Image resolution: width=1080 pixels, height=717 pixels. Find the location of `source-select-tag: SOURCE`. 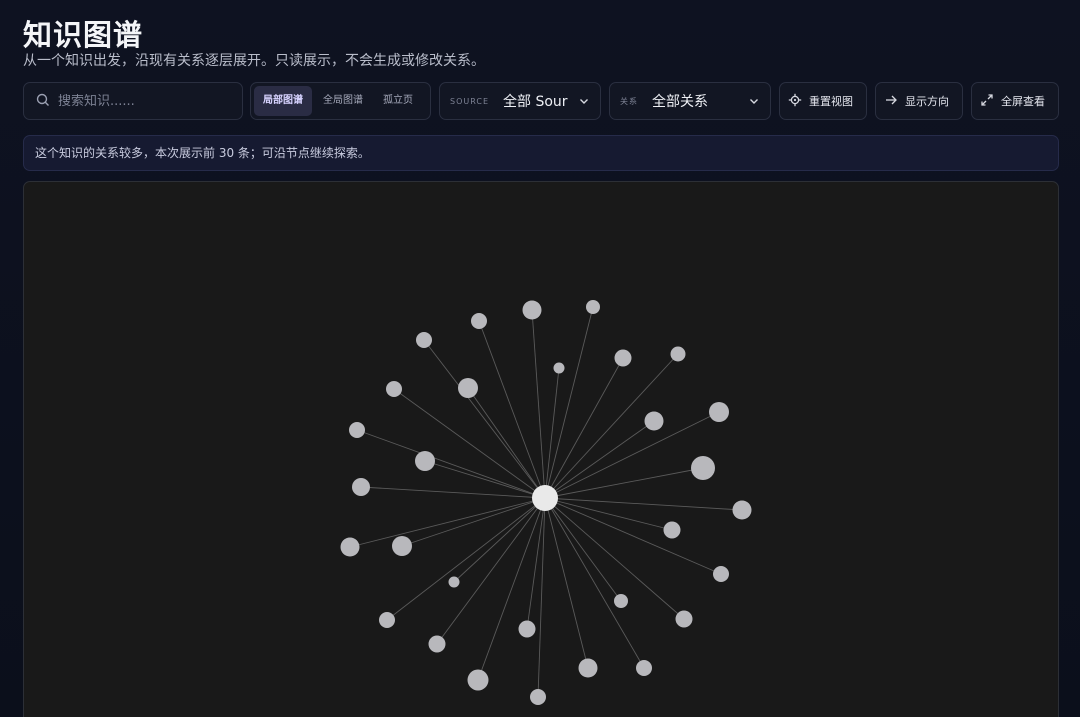

source-select-tag: SOURCE is located at coordinates (470, 101).